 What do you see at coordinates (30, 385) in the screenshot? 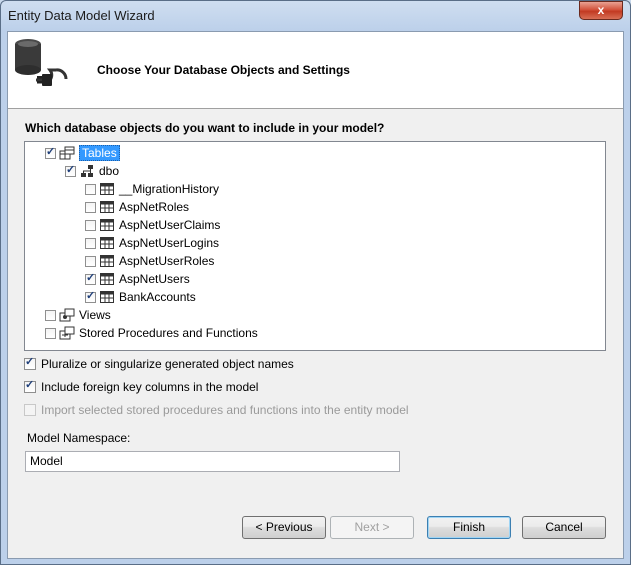
I see `foreign-keys-checkbox` at bounding box center [30, 385].